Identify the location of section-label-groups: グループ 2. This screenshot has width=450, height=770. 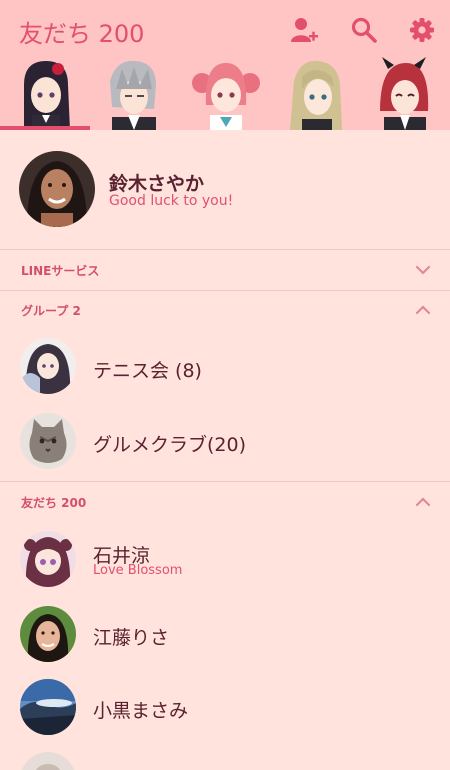
(51, 311).